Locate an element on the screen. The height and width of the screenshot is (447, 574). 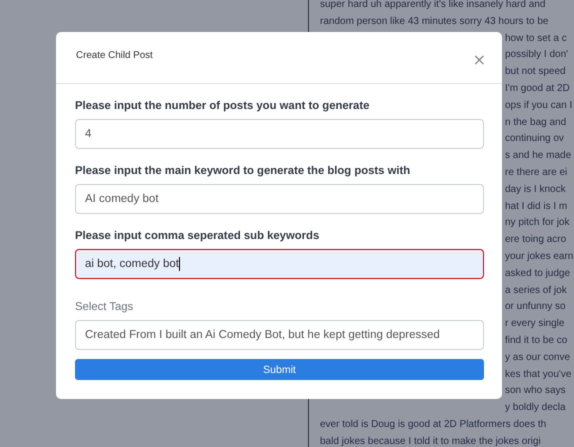
dialog-title: Create Child Post is located at coordinates (114, 55).